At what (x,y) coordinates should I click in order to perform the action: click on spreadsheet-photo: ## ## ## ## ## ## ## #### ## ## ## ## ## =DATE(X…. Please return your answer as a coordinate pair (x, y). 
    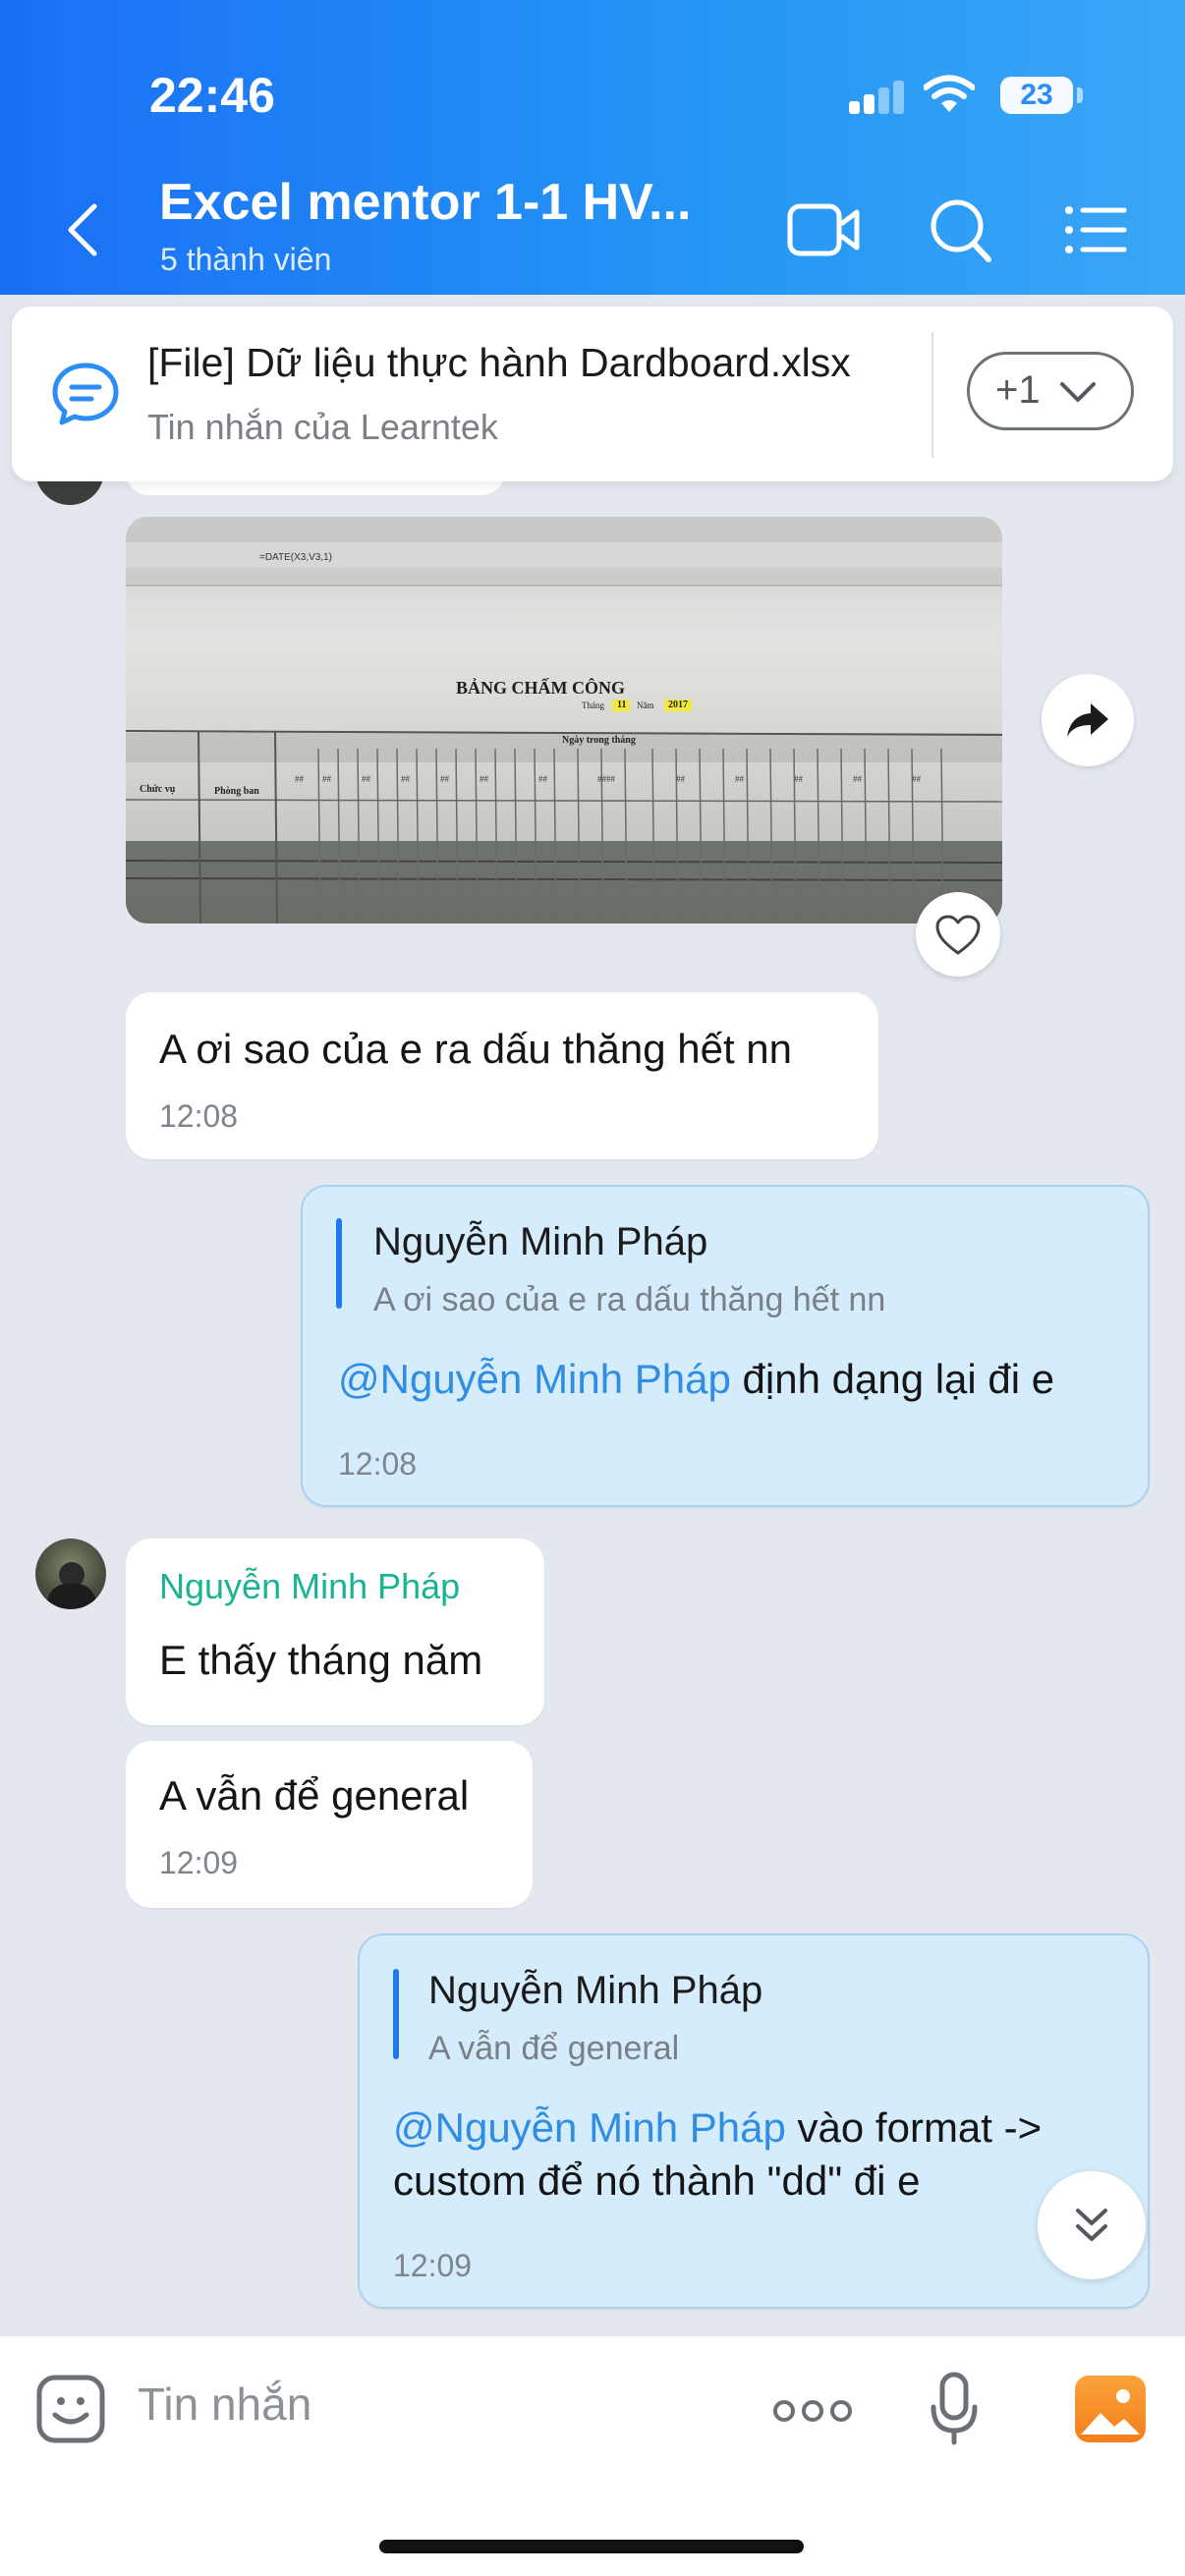
    Looking at the image, I should click on (564, 720).